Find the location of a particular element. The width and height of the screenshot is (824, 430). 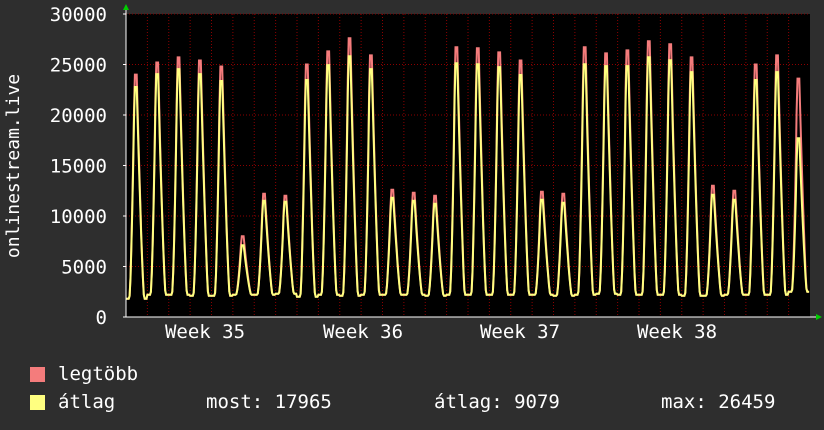

x-tick-label: Week 38 is located at coordinates (677, 330).